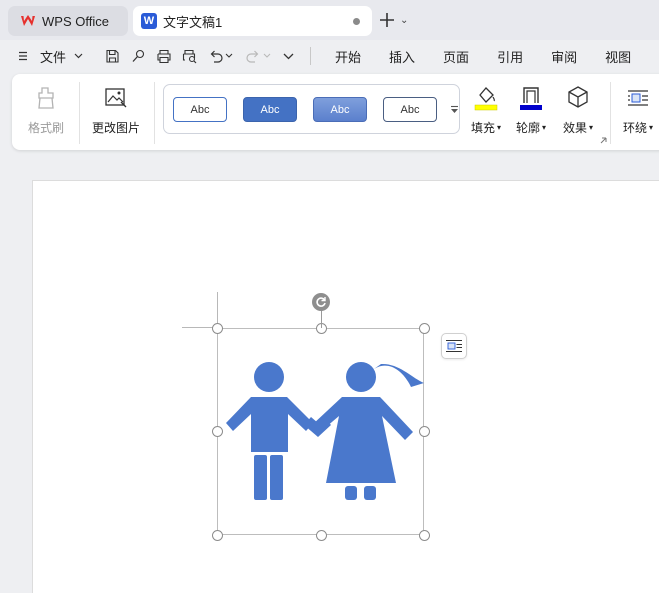 The image size is (659, 593). What do you see at coordinates (321, 319) in the screenshot?
I see `rotate-connector` at bounding box center [321, 319].